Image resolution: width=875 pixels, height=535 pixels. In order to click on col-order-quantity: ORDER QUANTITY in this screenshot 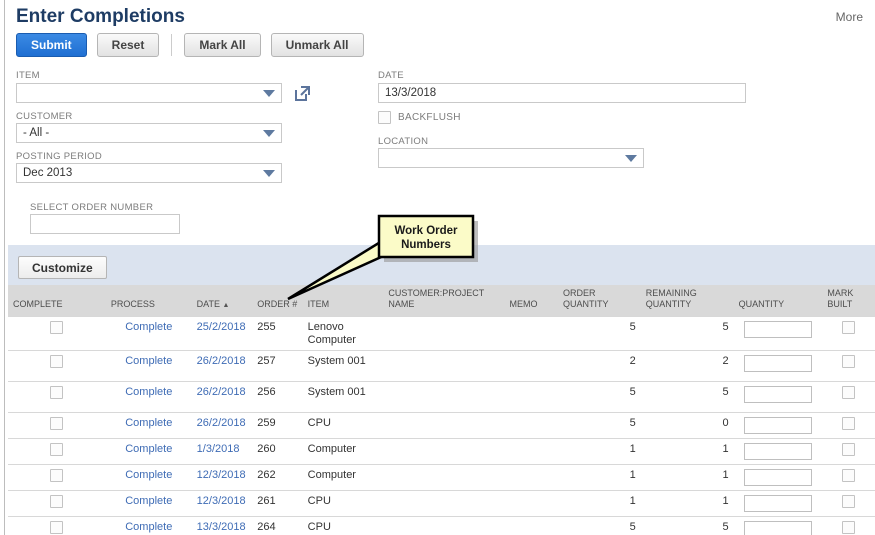, I will do `click(599, 300)`.